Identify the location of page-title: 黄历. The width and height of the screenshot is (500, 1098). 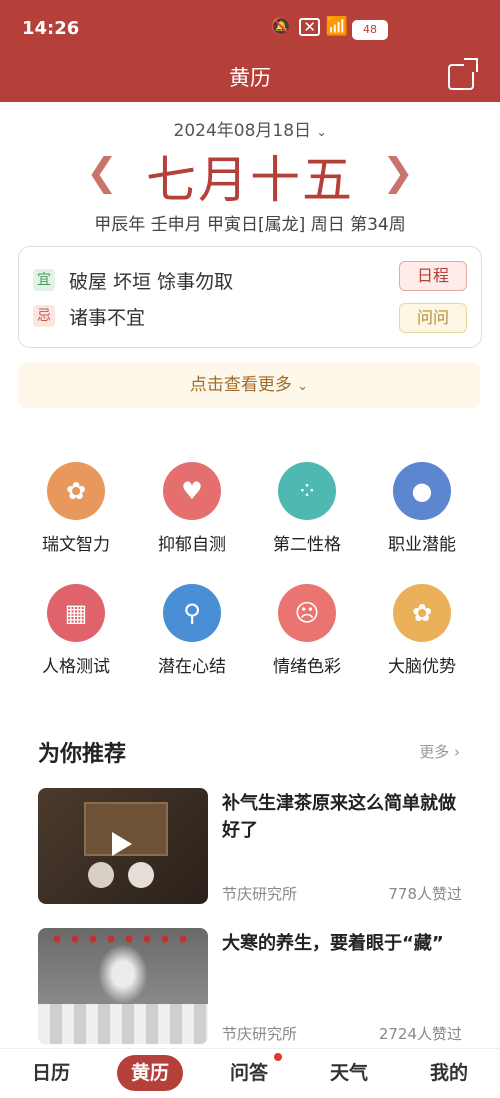
(250, 78).